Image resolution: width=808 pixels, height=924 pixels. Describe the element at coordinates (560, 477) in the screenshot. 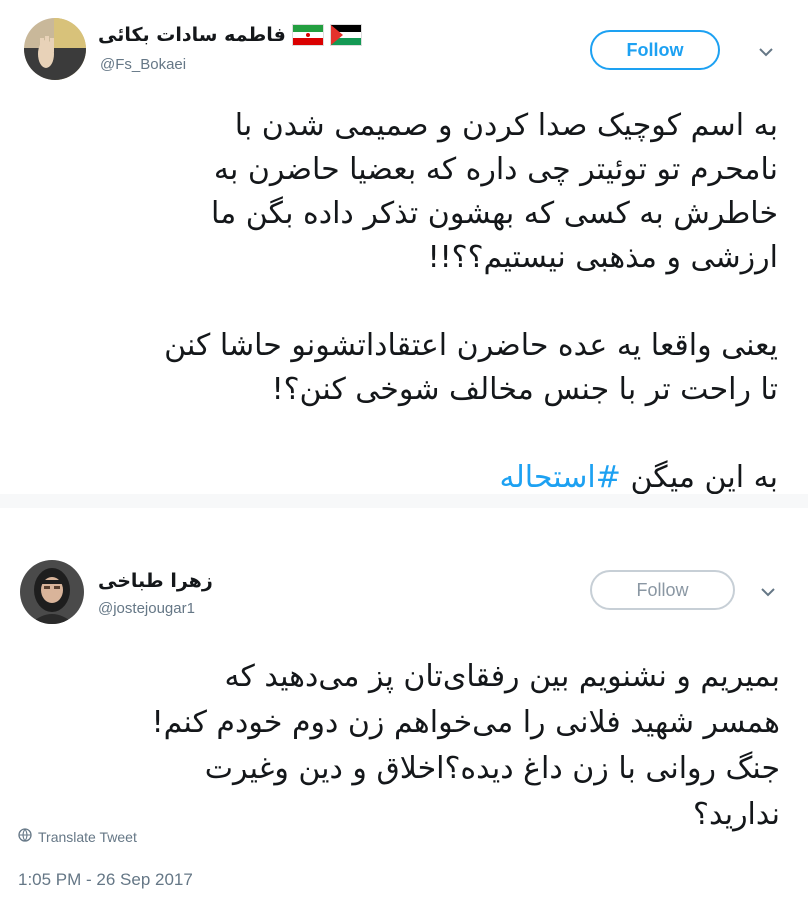

I see `hashtag-link: #استحاله` at that location.